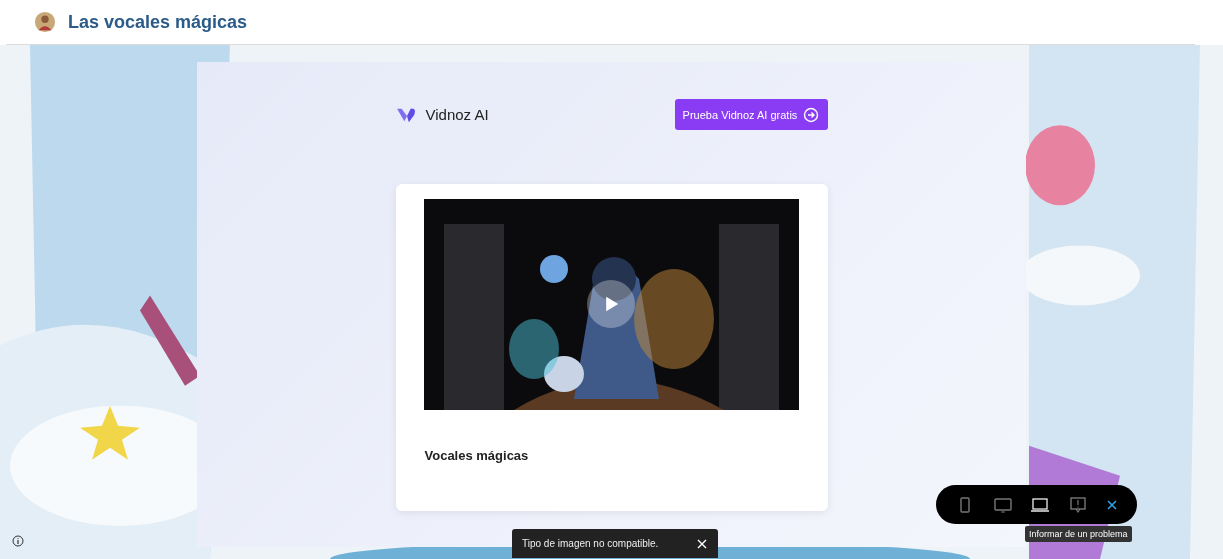  What do you see at coordinates (158, 22) in the screenshot?
I see `page-title: Las vocales mágicas` at bounding box center [158, 22].